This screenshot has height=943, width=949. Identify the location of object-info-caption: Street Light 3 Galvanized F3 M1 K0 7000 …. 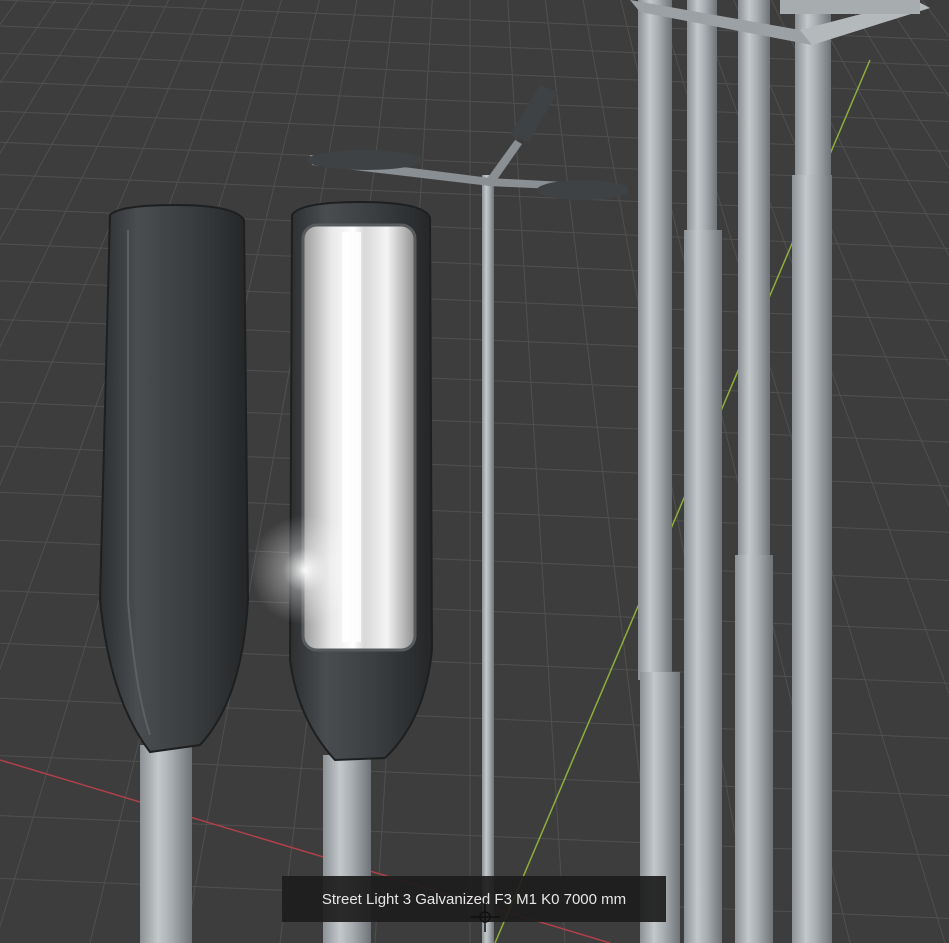
(474, 899).